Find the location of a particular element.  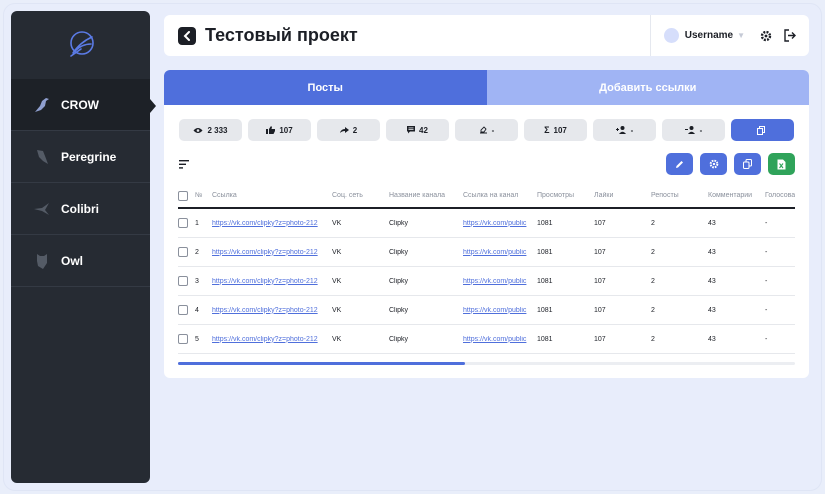

stat-votes: - is located at coordinates (486, 130).